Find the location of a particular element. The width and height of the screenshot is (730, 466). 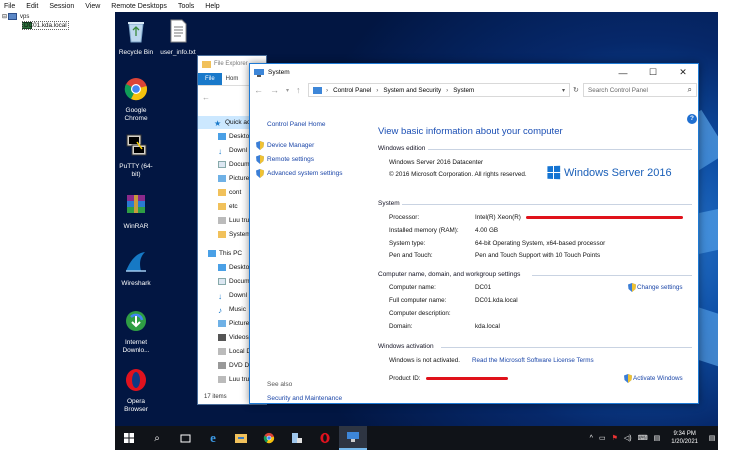

server-tray-icon: ▤ is located at coordinates (657, 438).